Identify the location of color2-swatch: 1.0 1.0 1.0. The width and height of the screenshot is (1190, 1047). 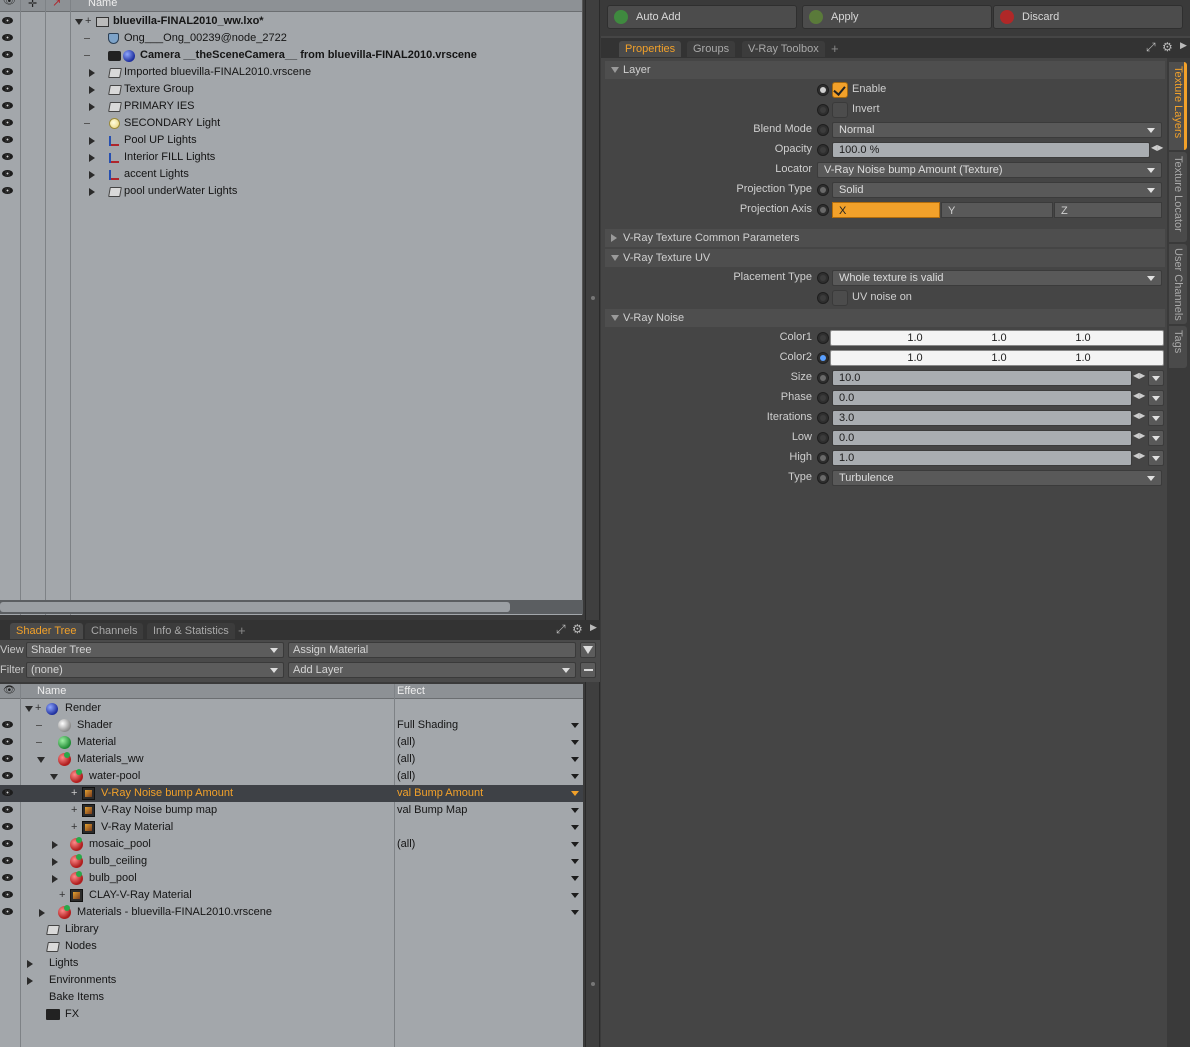
(997, 358).